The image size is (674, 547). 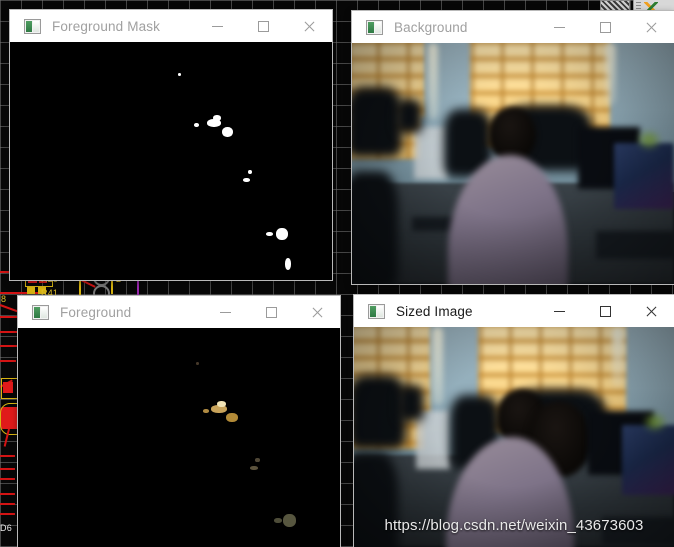 I want to click on window-title: Background, so click(x=431, y=27).